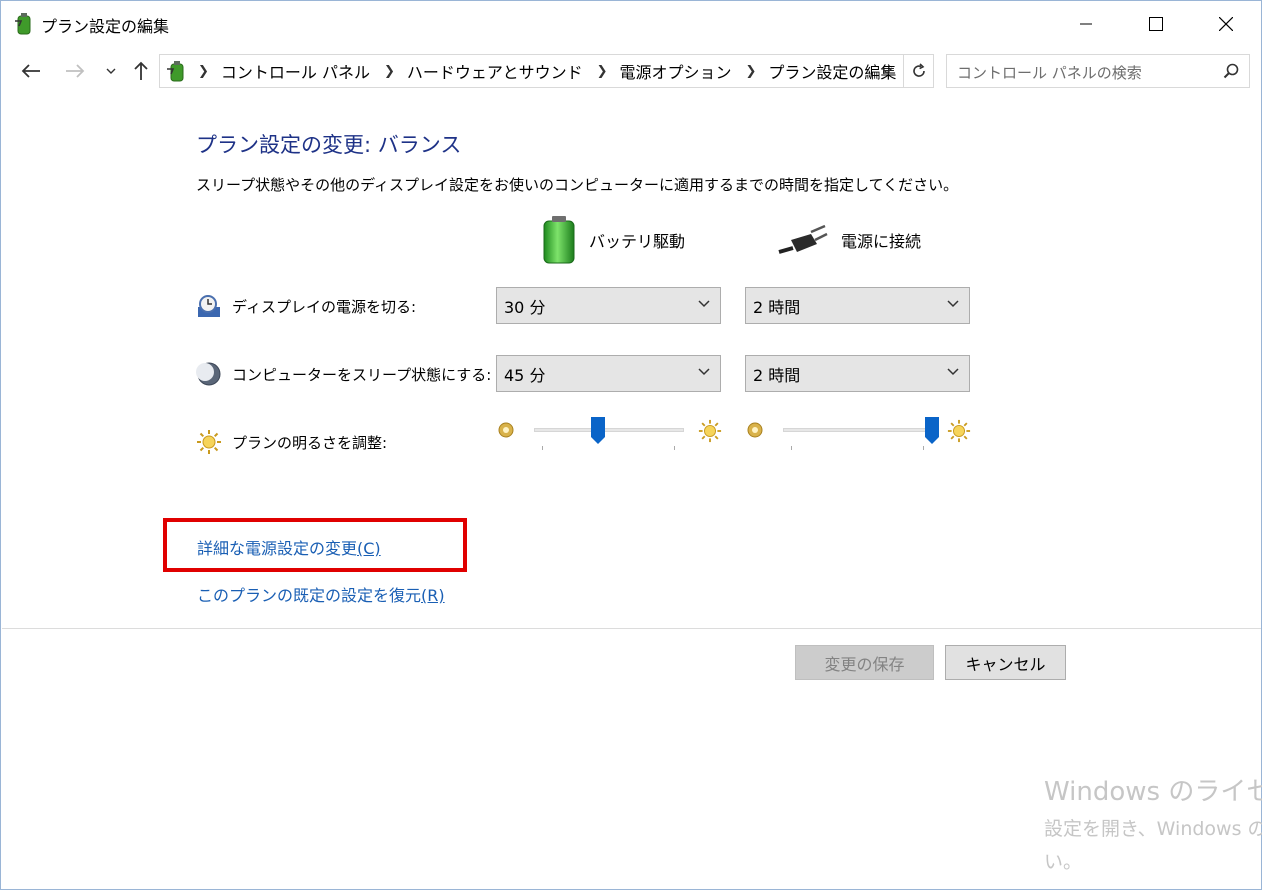 This screenshot has height=890, width=1262. I want to click on watermark-line: 設定を開き、Windows の, so click(1153, 829).